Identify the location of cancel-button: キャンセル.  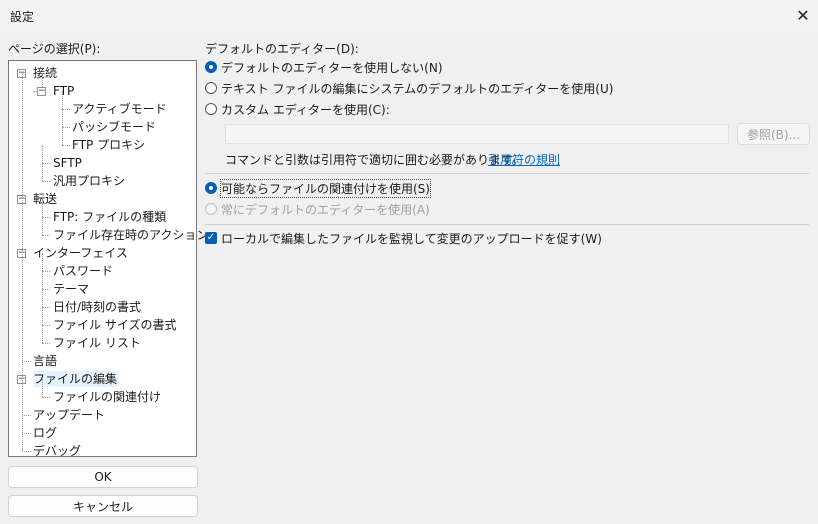
(103, 506).